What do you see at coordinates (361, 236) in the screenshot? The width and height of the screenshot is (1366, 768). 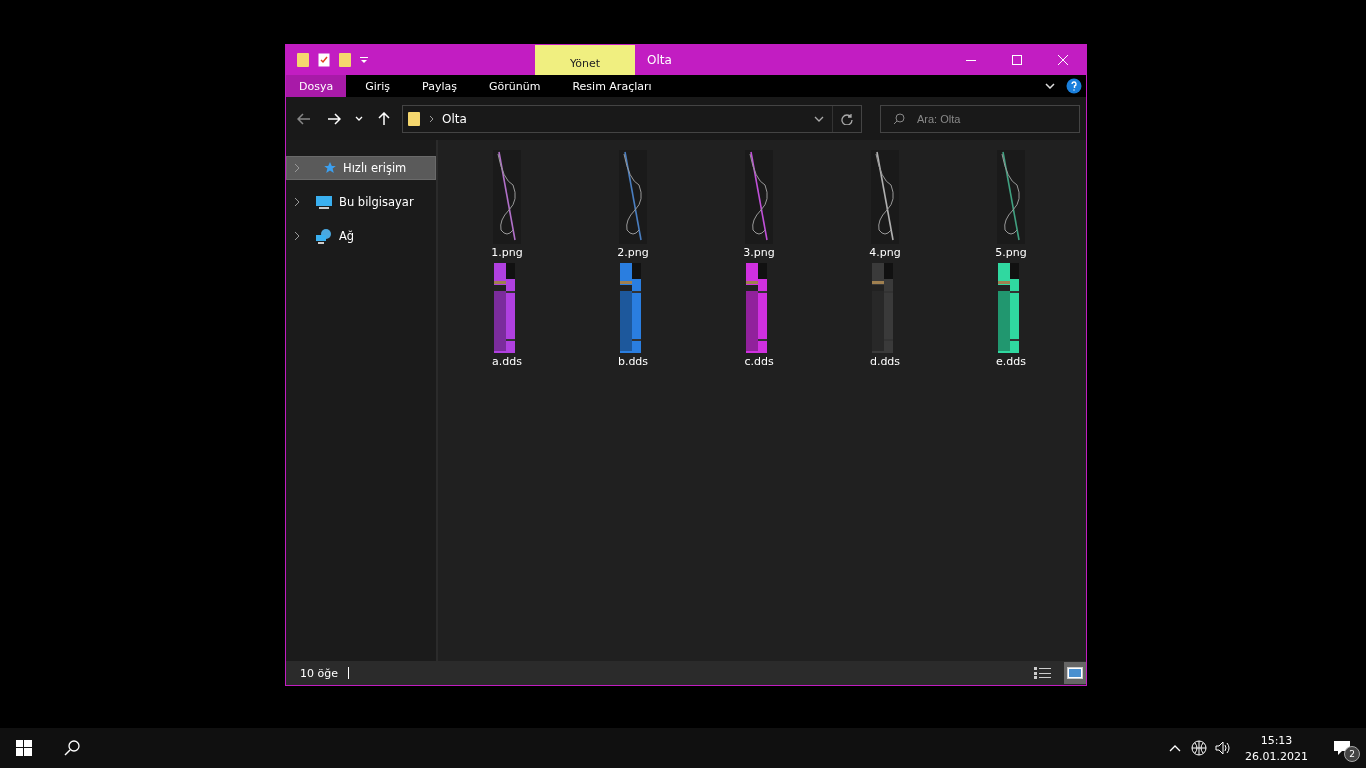 I see `nav-item: Ağ` at bounding box center [361, 236].